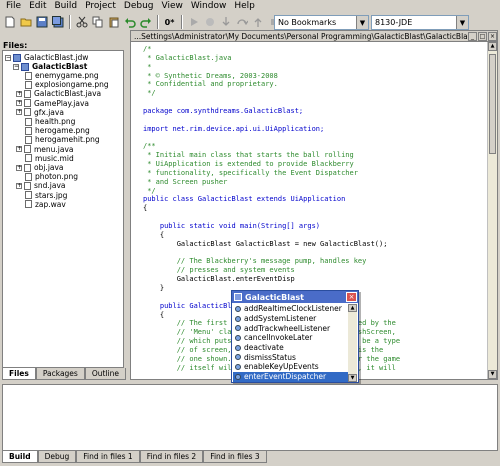 The image size is (500, 466). I want to click on menu-help: Help, so click(244, 6).